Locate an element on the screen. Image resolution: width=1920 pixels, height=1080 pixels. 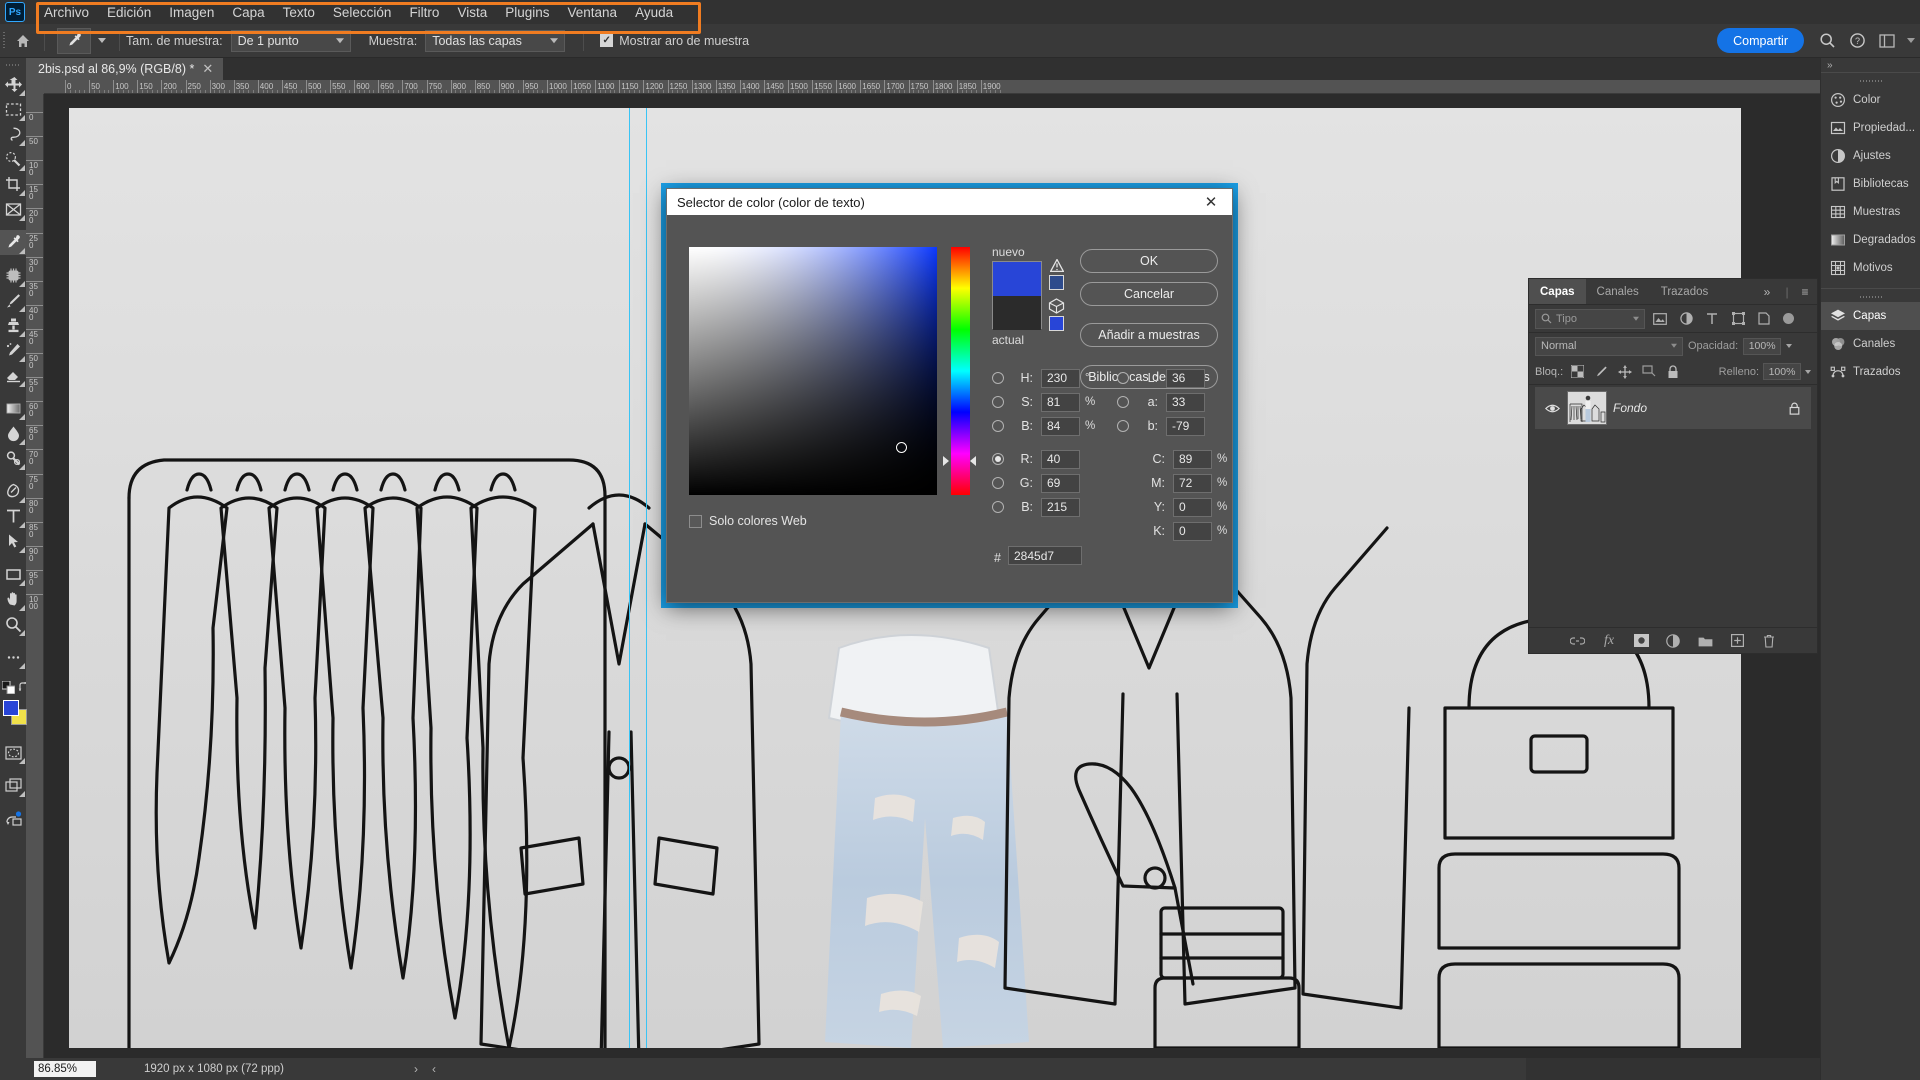
status-next-icon: › is located at coordinates (416, 1069).